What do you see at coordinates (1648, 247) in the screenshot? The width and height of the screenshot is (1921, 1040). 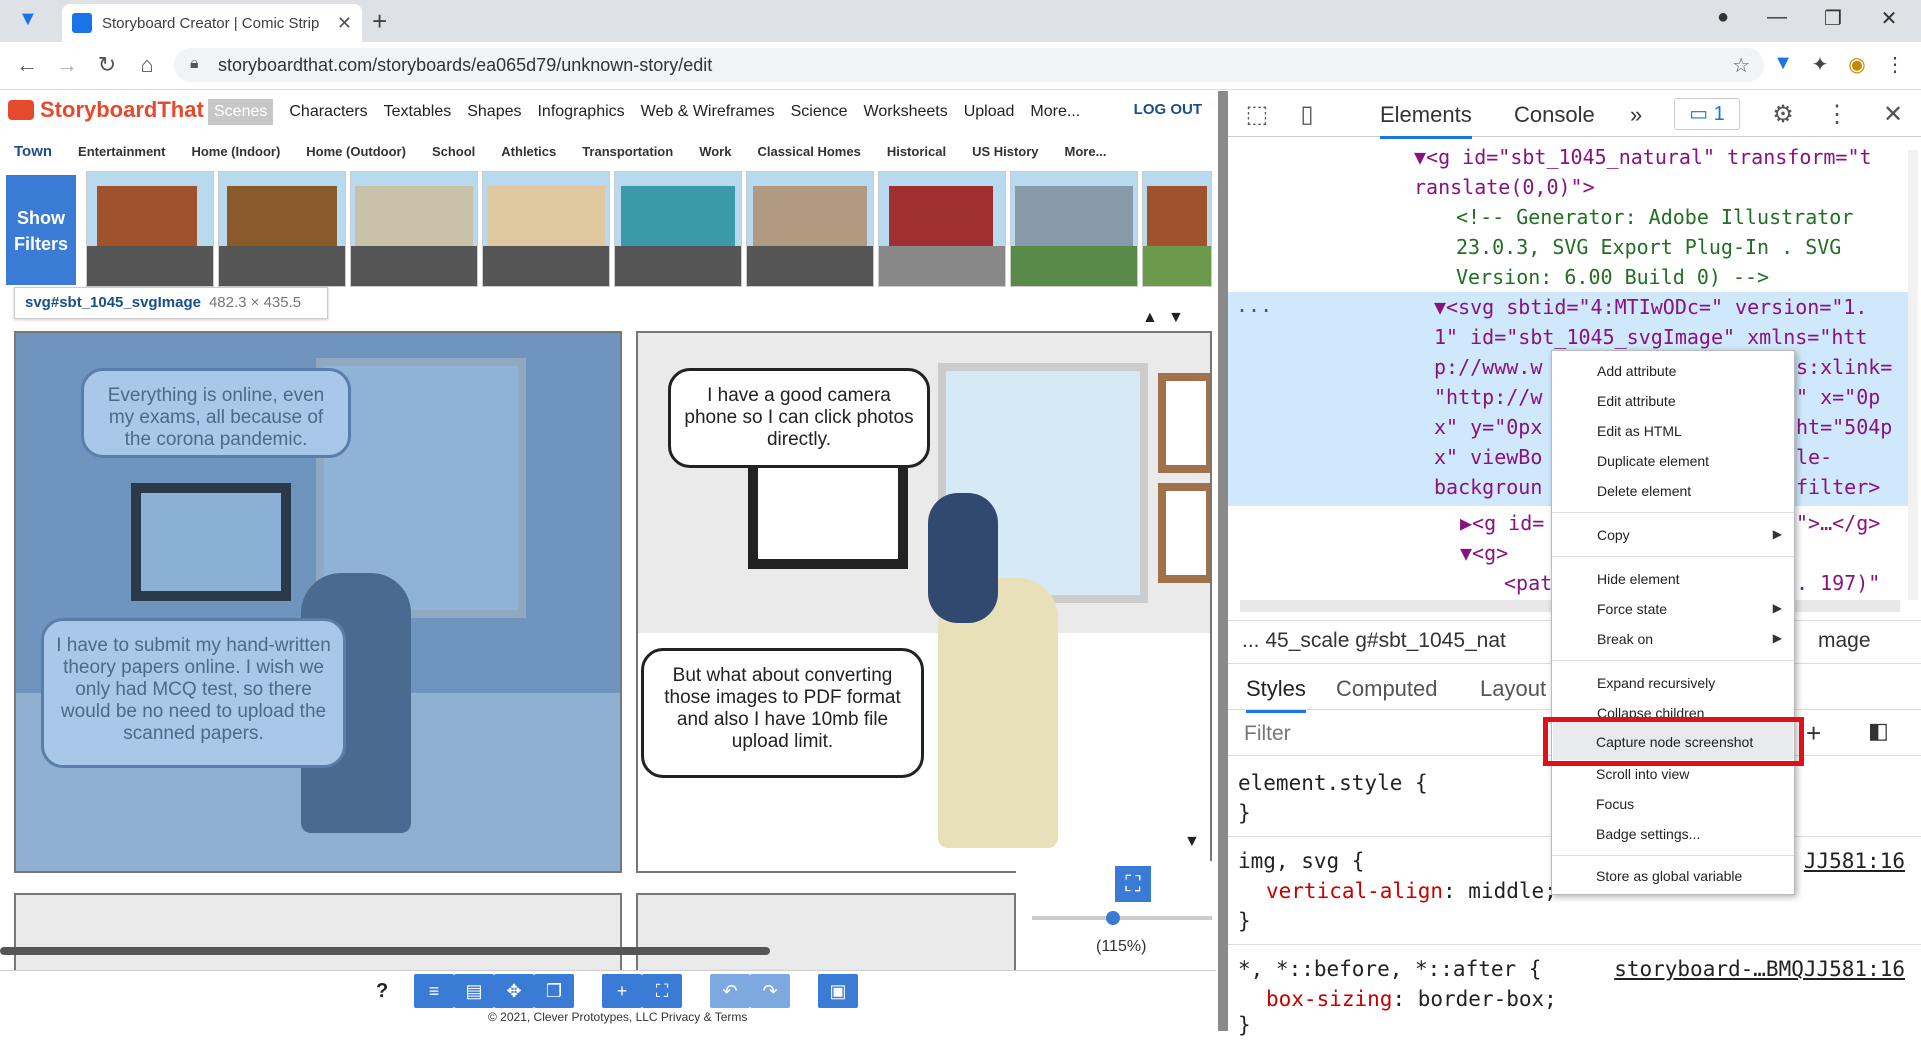 I see `dom-comment: 23.0.3, SVG Export Plug-In . SVG` at bounding box center [1648, 247].